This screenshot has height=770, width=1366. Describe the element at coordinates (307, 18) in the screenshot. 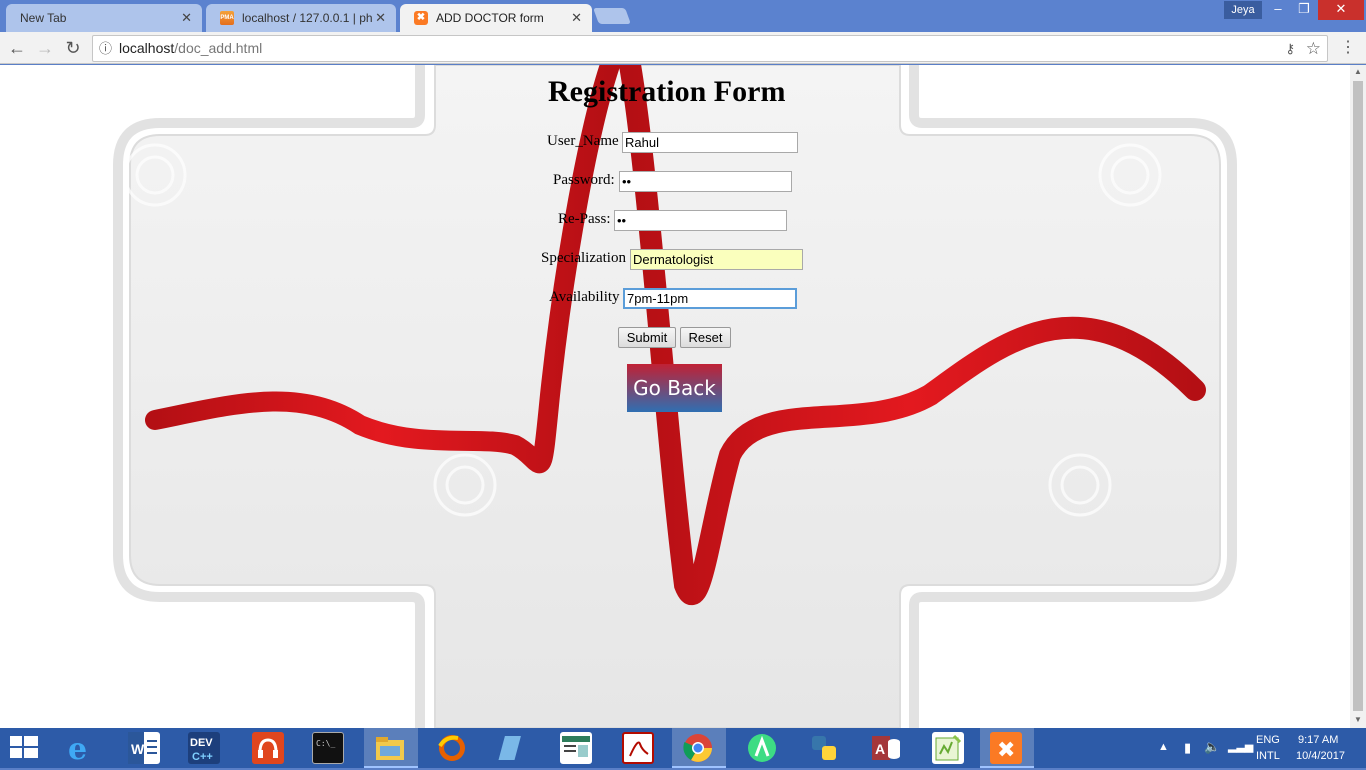

I see `tab-title: localhost / 127.0.0.1 | php` at that location.